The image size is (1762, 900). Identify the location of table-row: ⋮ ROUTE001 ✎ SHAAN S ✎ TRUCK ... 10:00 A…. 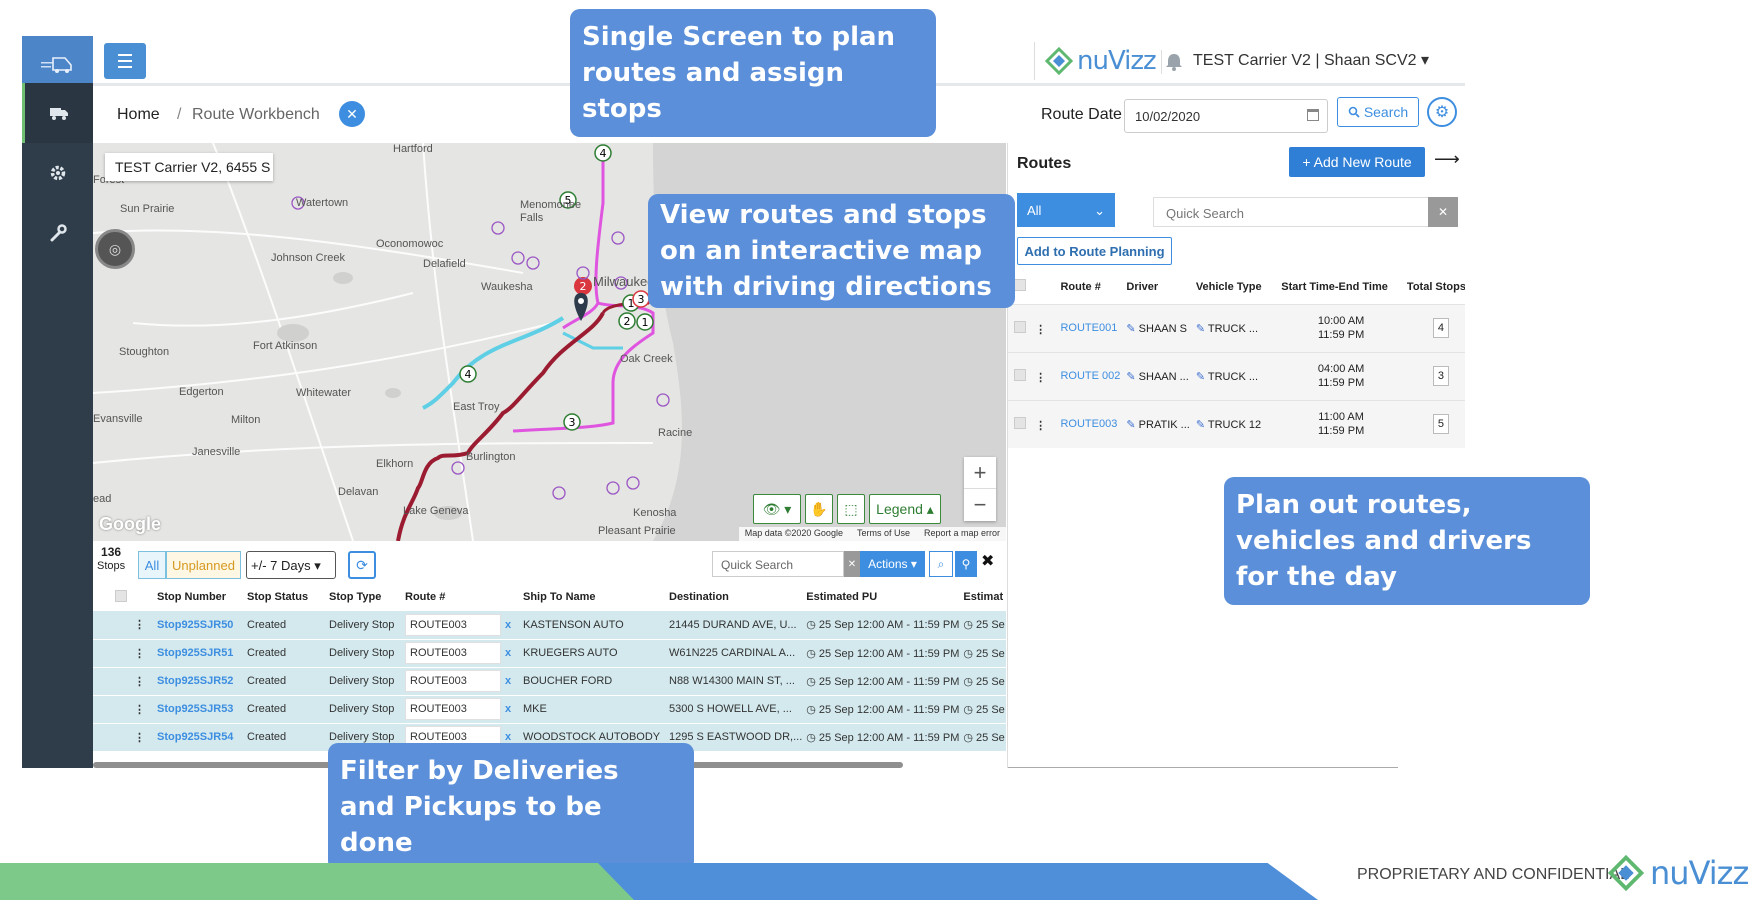
(1236, 327).